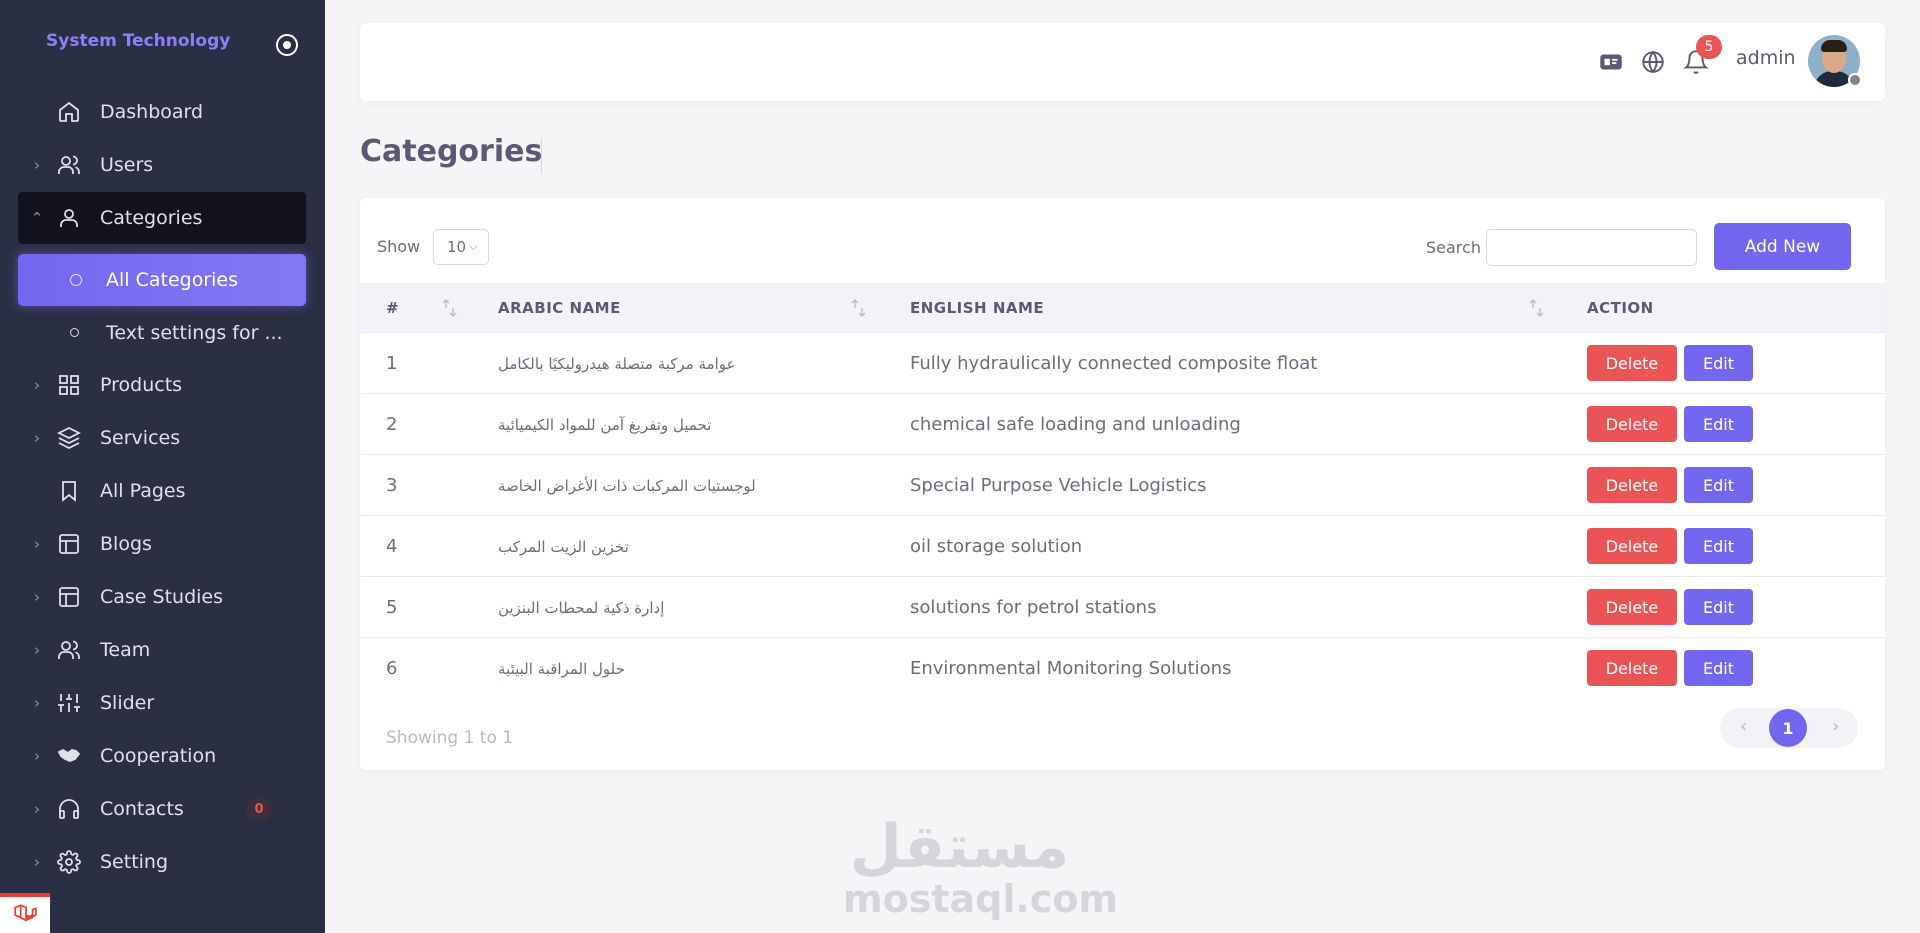 Image resolution: width=1920 pixels, height=933 pixels. What do you see at coordinates (1611, 62) in the screenshot?
I see `id-card-icon` at bounding box center [1611, 62].